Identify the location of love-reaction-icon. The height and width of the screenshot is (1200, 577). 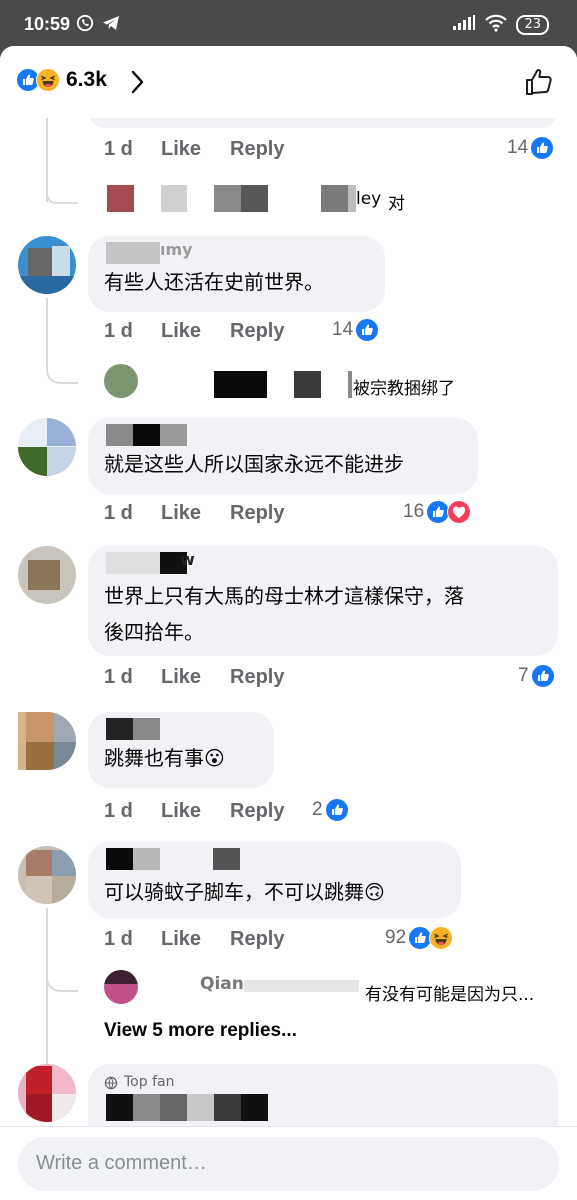
(459, 512).